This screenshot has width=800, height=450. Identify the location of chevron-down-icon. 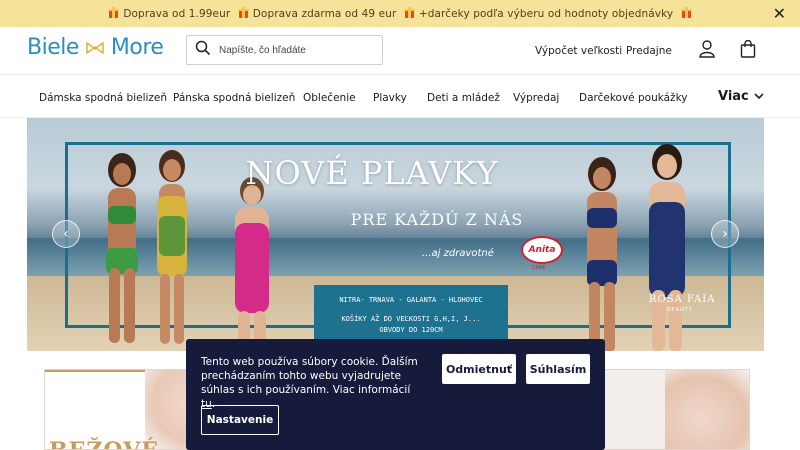
(759, 96).